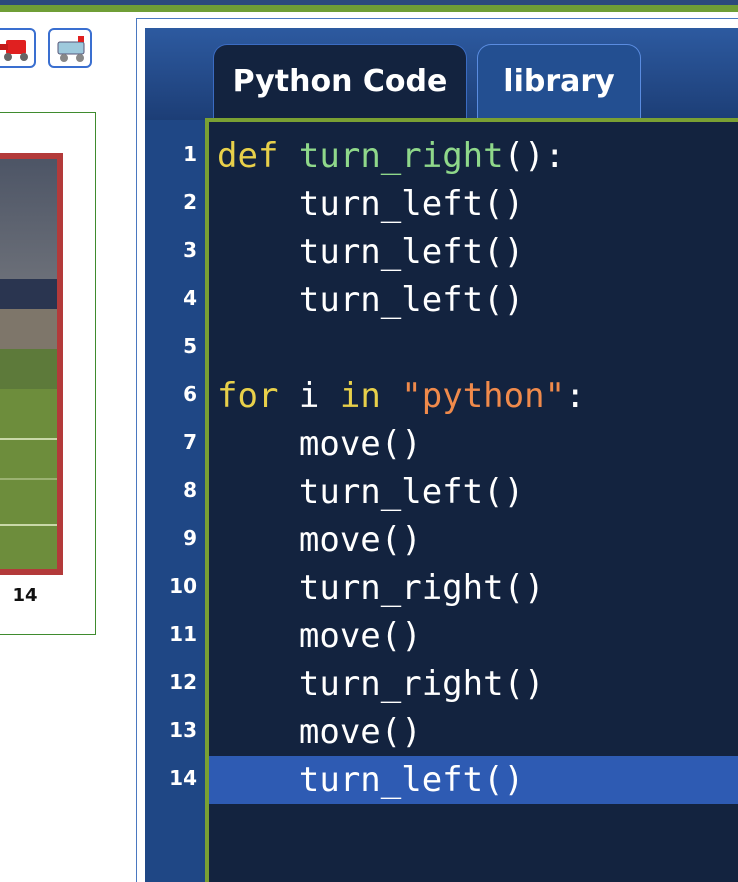 This screenshot has width=738, height=882. I want to click on line-number: 12, so click(183, 682).